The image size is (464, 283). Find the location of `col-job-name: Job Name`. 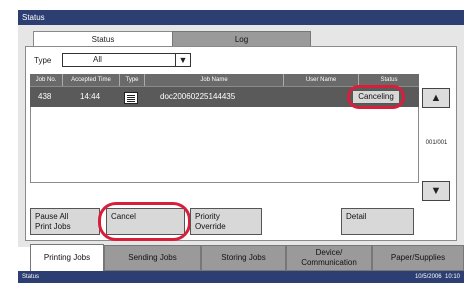

col-job-name: Job Name is located at coordinates (213, 80).